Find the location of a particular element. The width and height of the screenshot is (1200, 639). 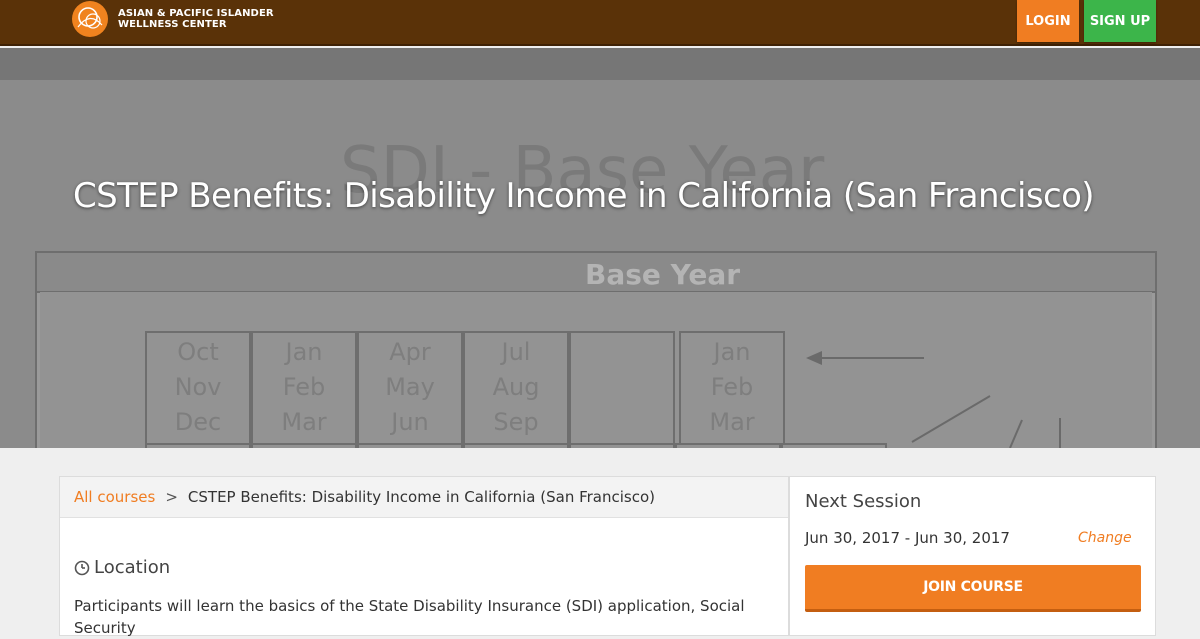

logo-line-2: WELLNESS CENTER is located at coordinates (172, 24).